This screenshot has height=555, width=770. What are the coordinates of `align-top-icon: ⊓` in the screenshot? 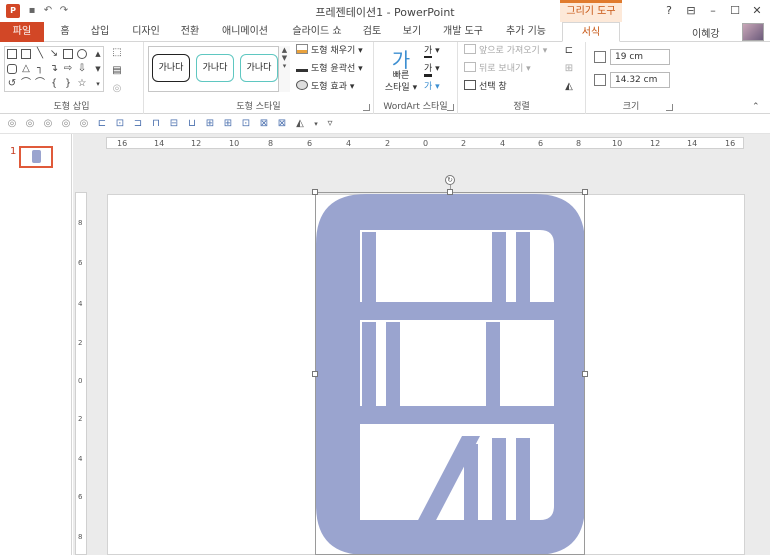 It's located at (156, 124).